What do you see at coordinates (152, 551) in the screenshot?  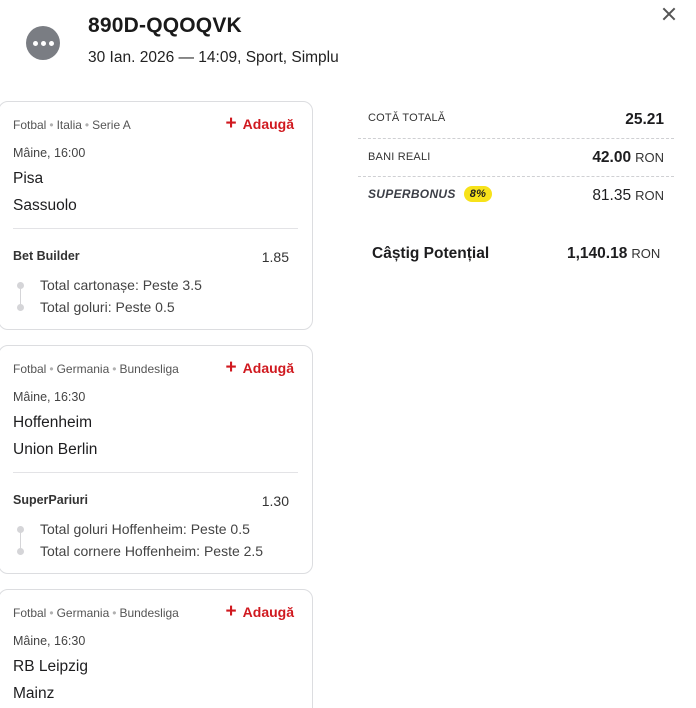 I see `selection-item: Total cornere Hoffenheim: Peste 2.5` at bounding box center [152, 551].